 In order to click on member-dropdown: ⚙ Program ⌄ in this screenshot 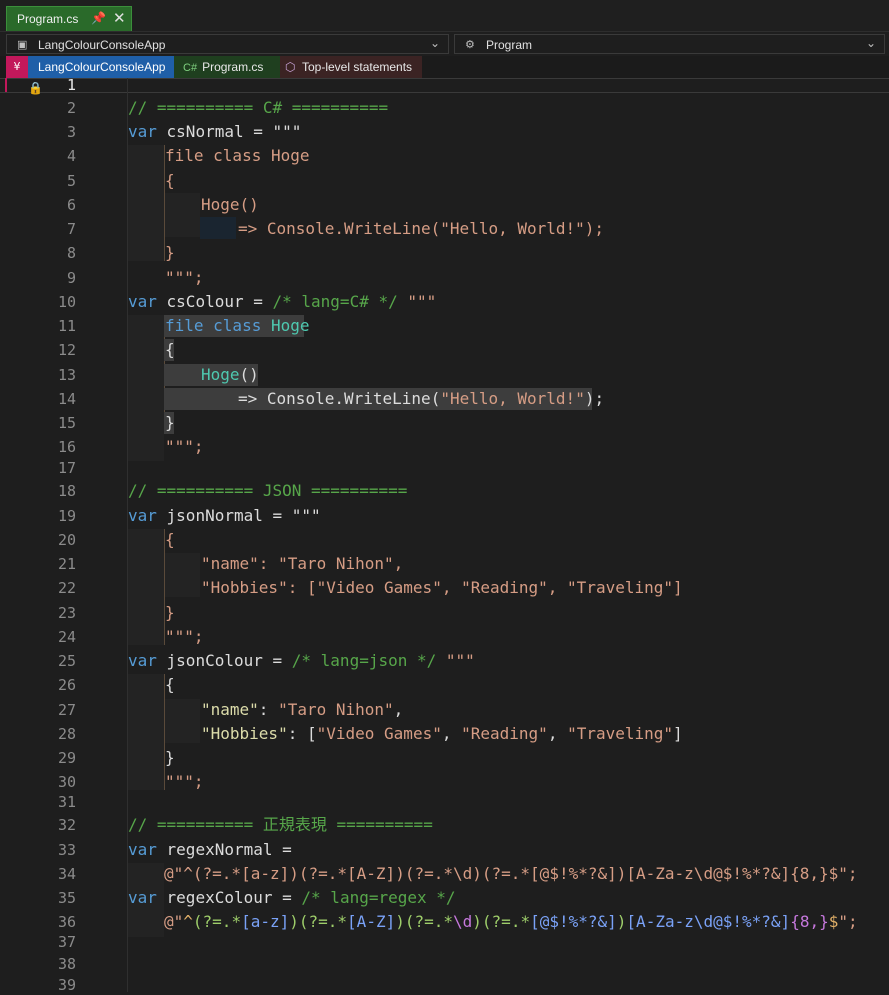, I will do `click(669, 44)`.